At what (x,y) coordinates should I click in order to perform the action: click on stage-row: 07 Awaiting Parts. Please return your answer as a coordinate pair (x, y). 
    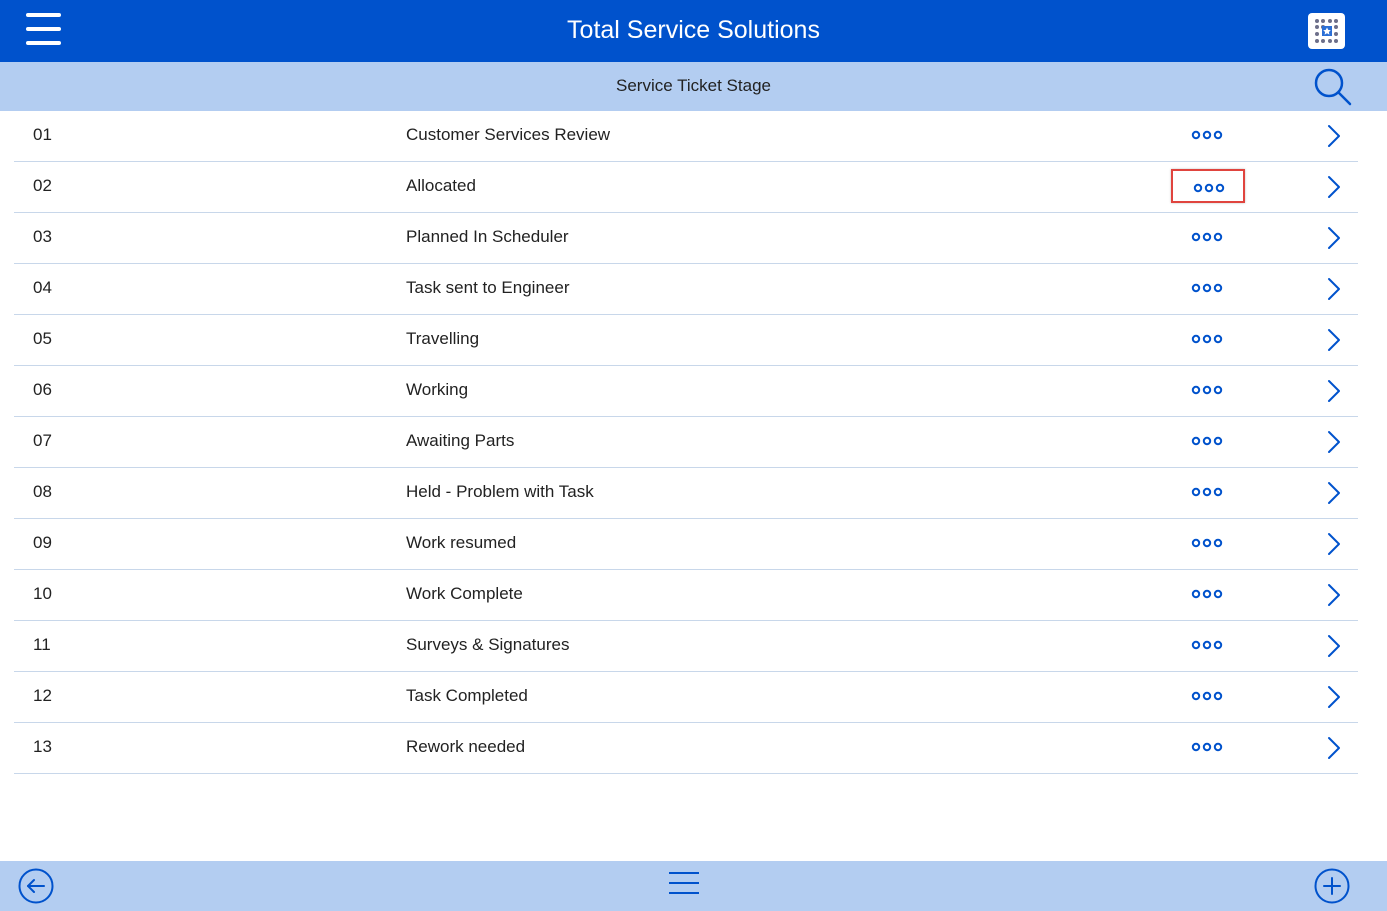
    Looking at the image, I should click on (686, 442).